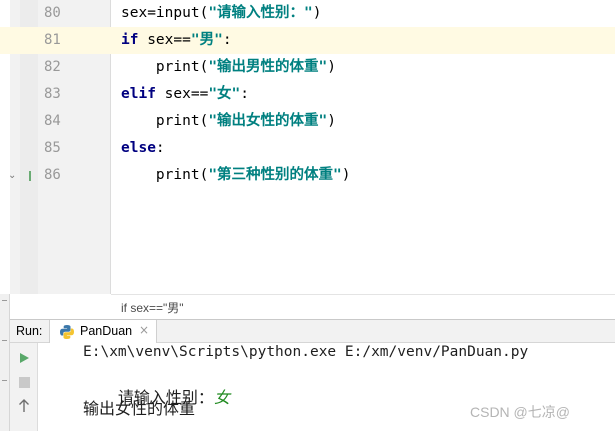 This screenshot has width=615, height=431. I want to click on line-number: 86, so click(52, 175).